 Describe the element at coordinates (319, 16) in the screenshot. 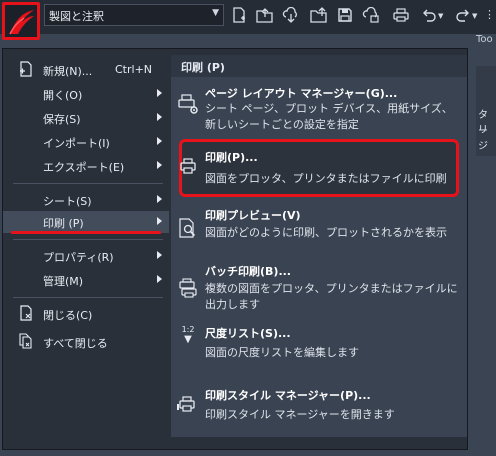

I see `save-as-icon` at that location.